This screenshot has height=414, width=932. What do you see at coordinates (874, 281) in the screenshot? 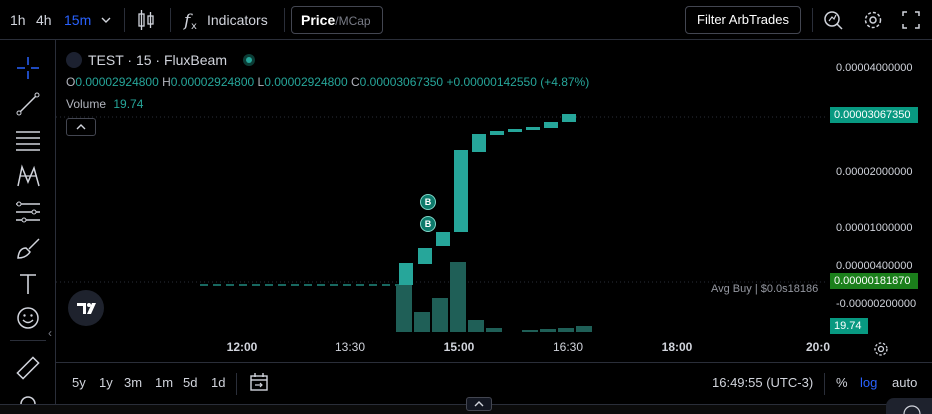
I see `avg-buy-tag: 0.00000181870` at bounding box center [874, 281].